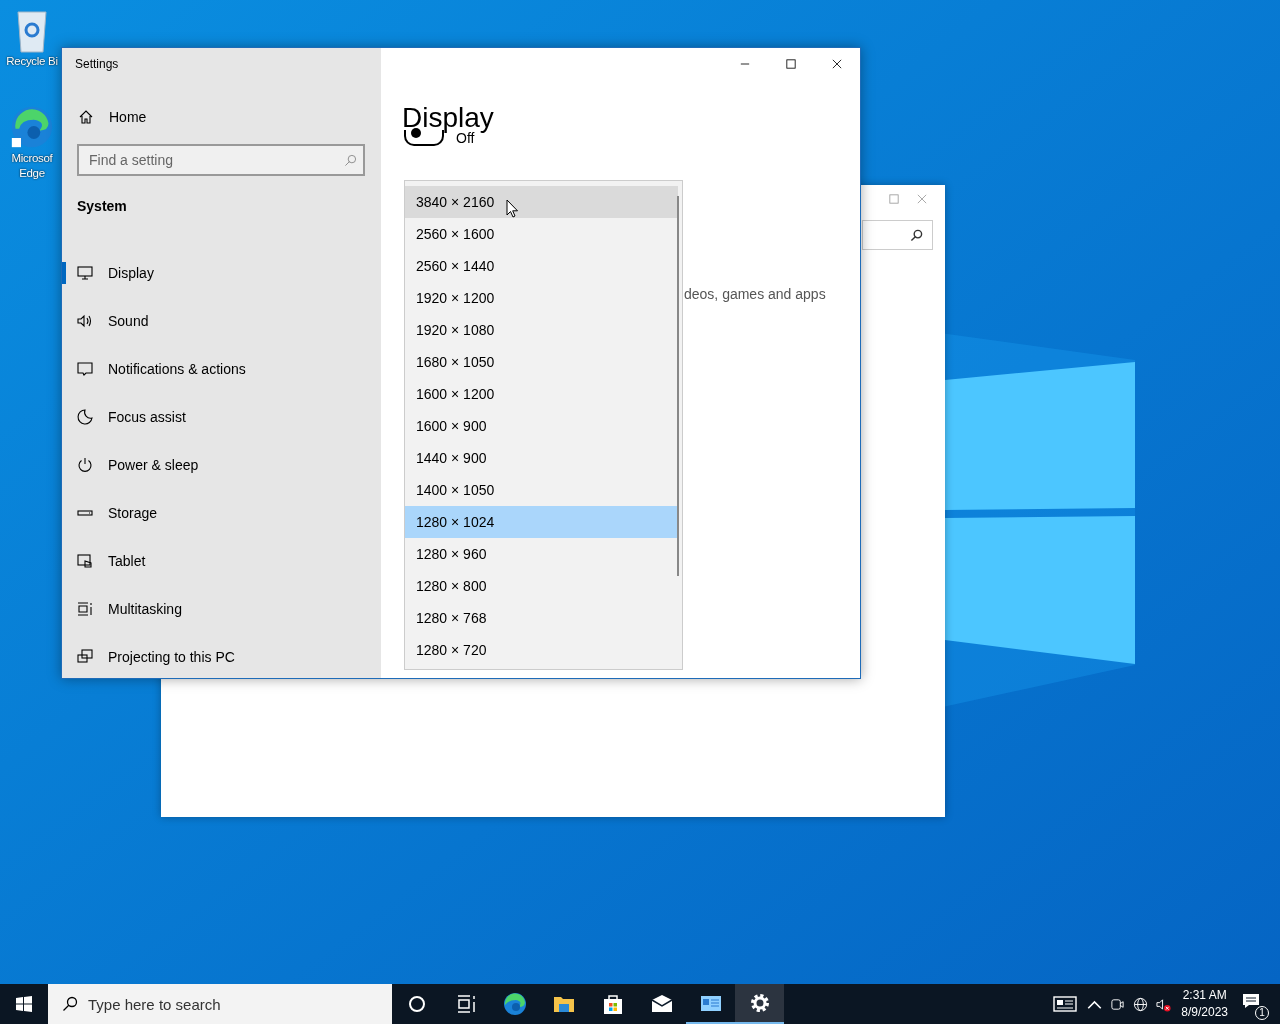 Image resolution: width=1280 pixels, height=1024 pixels. Describe the element at coordinates (221, 417) in the screenshot. I see `nav-item: Focus assist` at that location.